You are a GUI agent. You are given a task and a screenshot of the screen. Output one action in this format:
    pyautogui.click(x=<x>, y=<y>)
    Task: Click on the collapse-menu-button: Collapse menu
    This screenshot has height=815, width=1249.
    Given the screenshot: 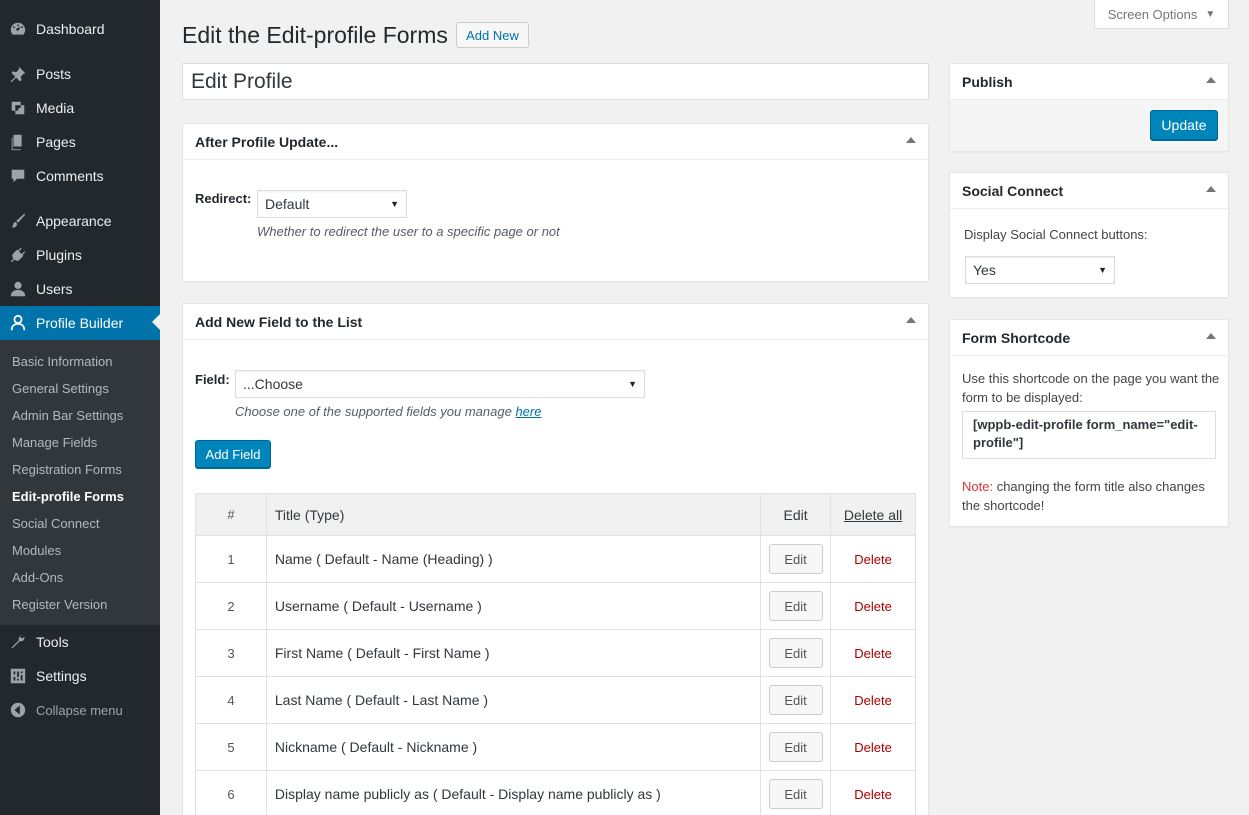 What is the action you would take?
    pyautogui.click(x=80, y=710)
    